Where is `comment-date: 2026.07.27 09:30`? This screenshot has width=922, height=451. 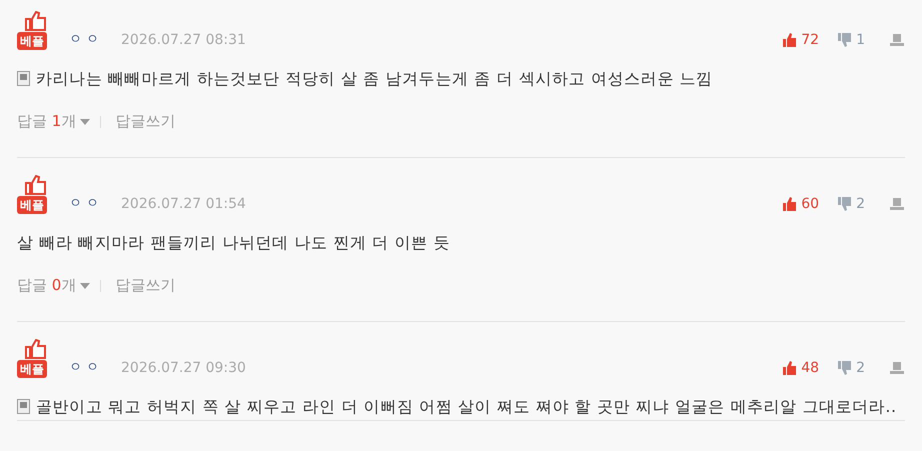 comment-date: 2026.07.27 09:30 is located at coordinates (183, 368).